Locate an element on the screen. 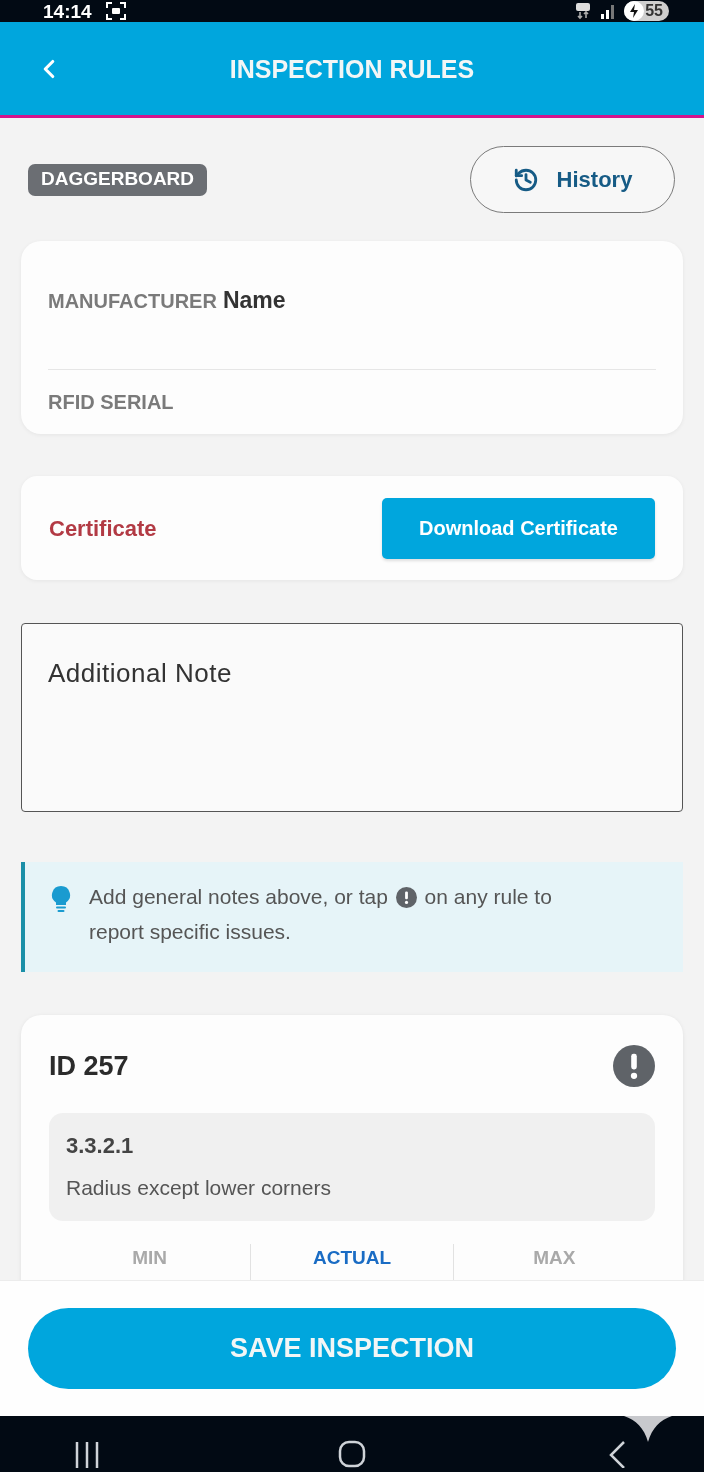 The width and height of the screenshot is (704, 1472). home-icon is located at coordinates (352, 1454).